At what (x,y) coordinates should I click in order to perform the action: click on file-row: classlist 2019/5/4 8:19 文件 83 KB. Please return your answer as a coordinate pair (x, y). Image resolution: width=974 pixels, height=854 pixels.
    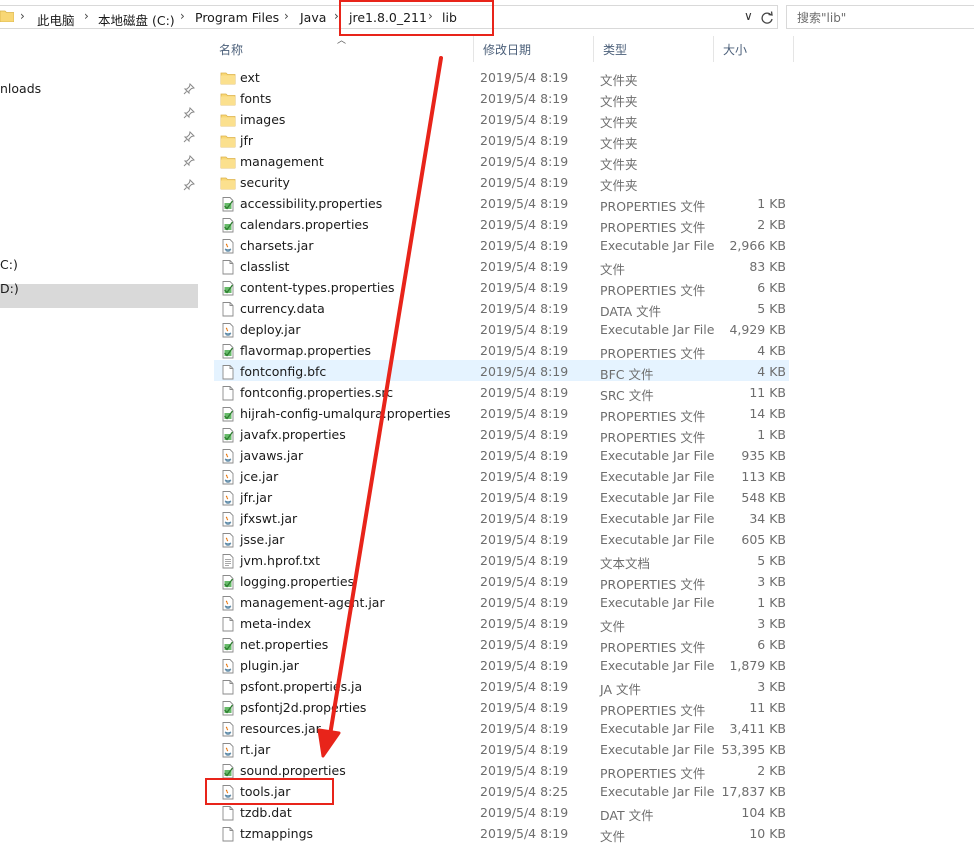
    Looking at the image, I should click on (501, 266).